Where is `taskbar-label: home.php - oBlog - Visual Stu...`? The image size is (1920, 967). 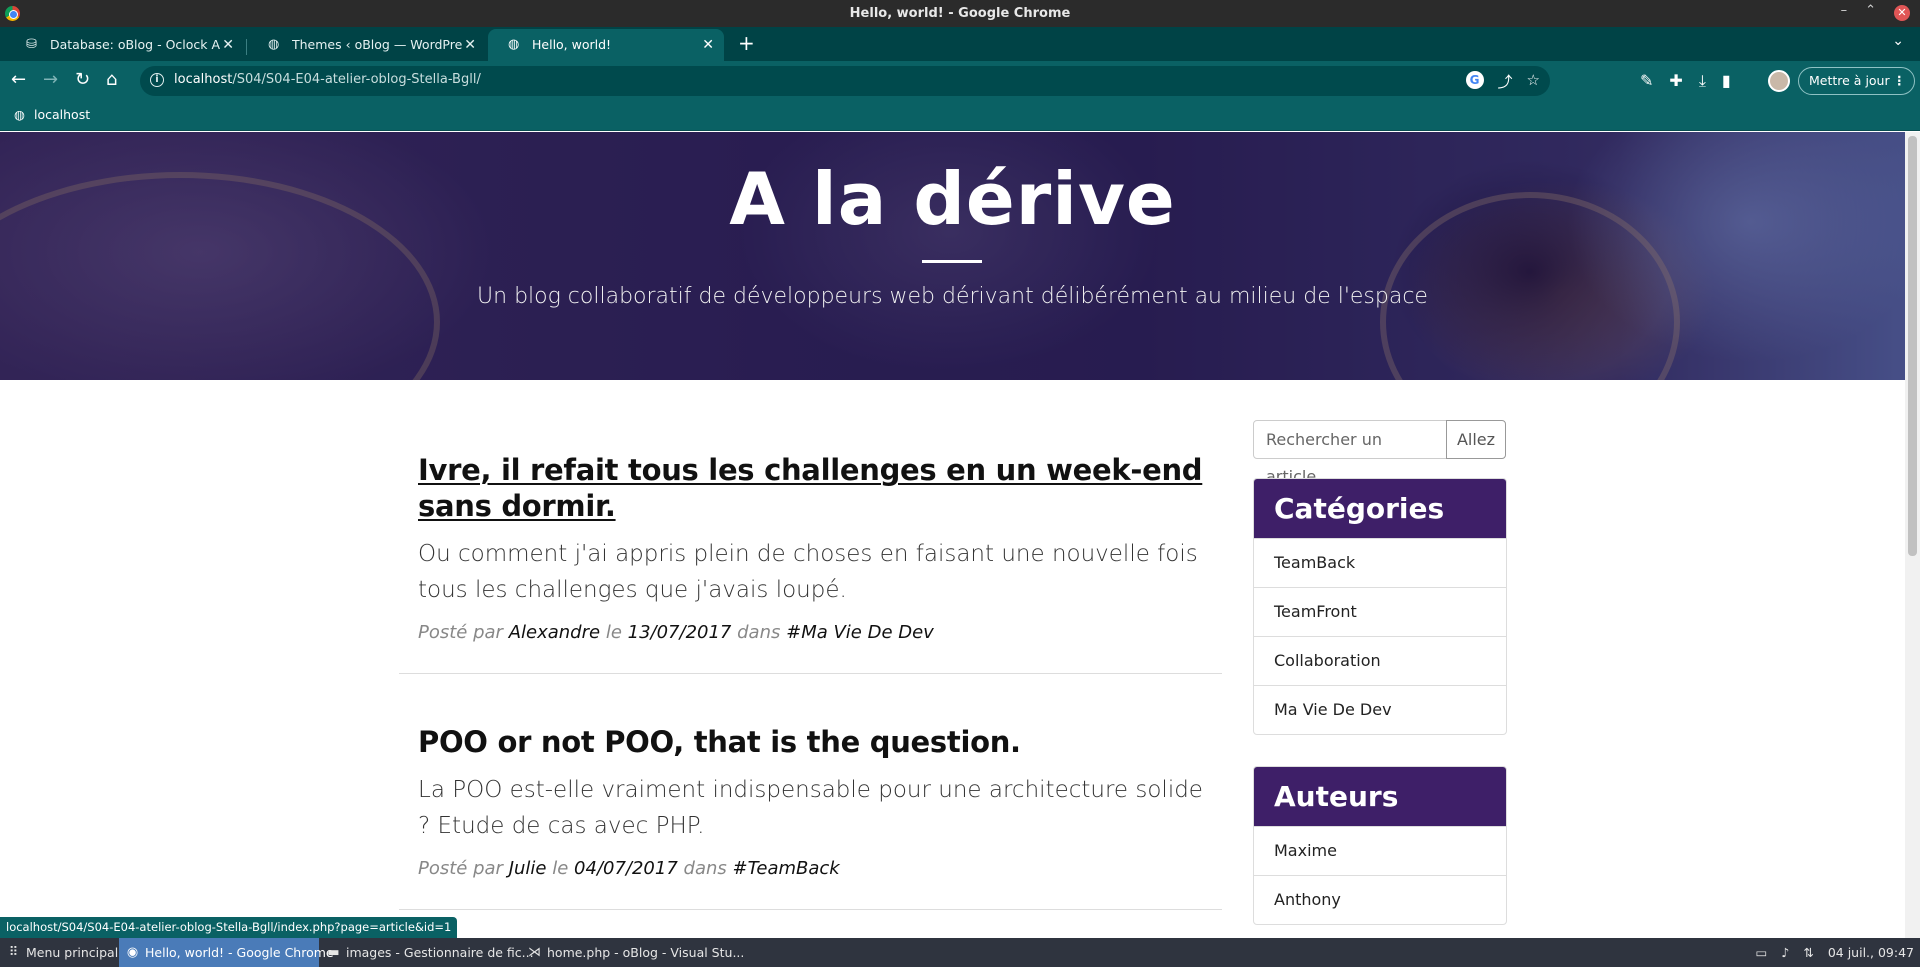
taskbar-label: home.php - oBlog - Visual Stu... is located at coordinates (646, 952).